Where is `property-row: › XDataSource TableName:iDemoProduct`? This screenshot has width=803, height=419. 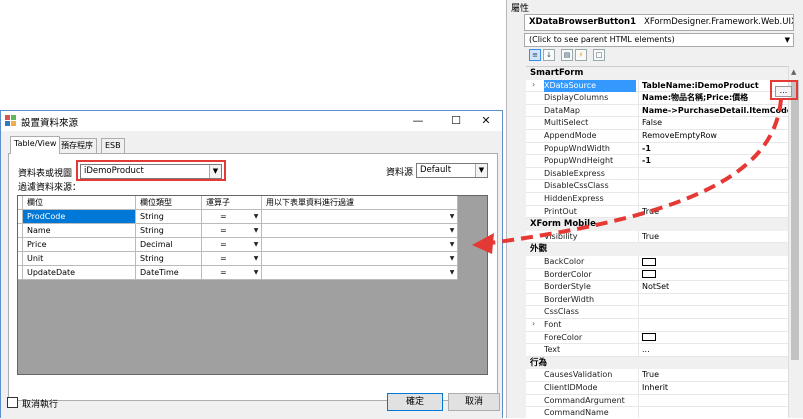
property-row: › XDataSource TableName:iDemoProduct is located at coordinates (657, 86).